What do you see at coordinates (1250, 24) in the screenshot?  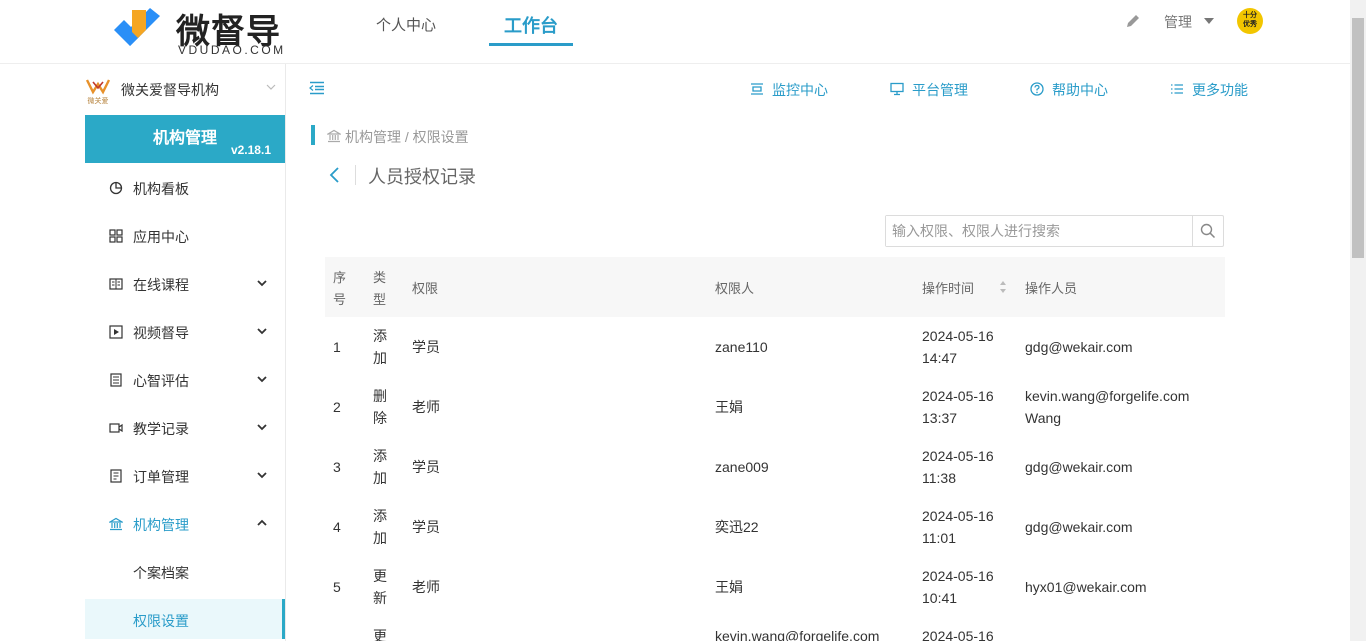 I see `avatar-text-line2: 优秀` at bounding box center [1250, 24].